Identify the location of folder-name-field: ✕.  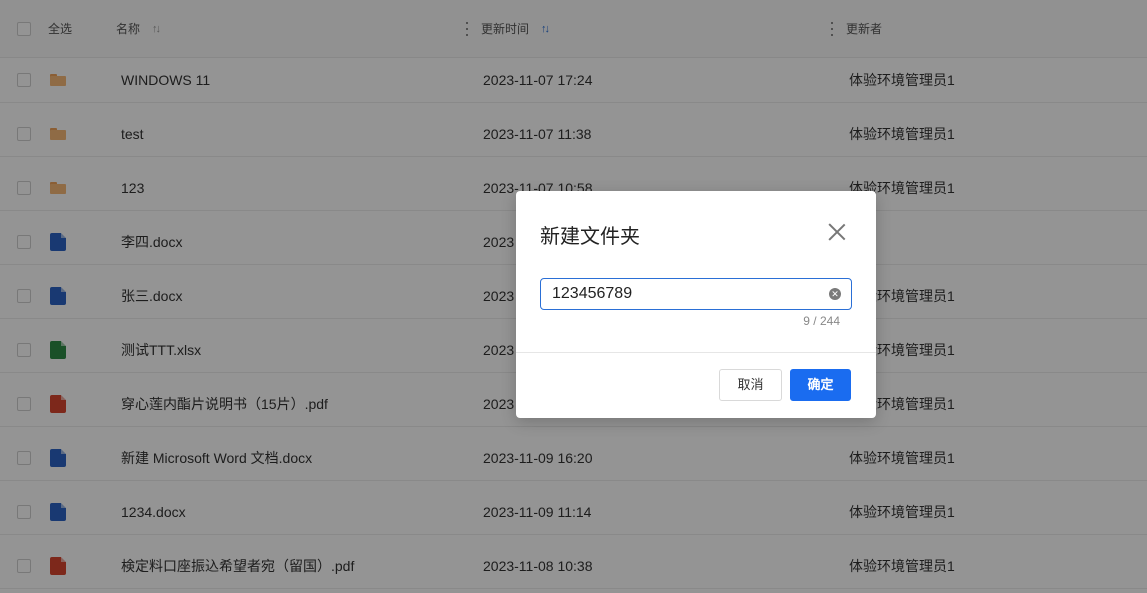
(696, 294).